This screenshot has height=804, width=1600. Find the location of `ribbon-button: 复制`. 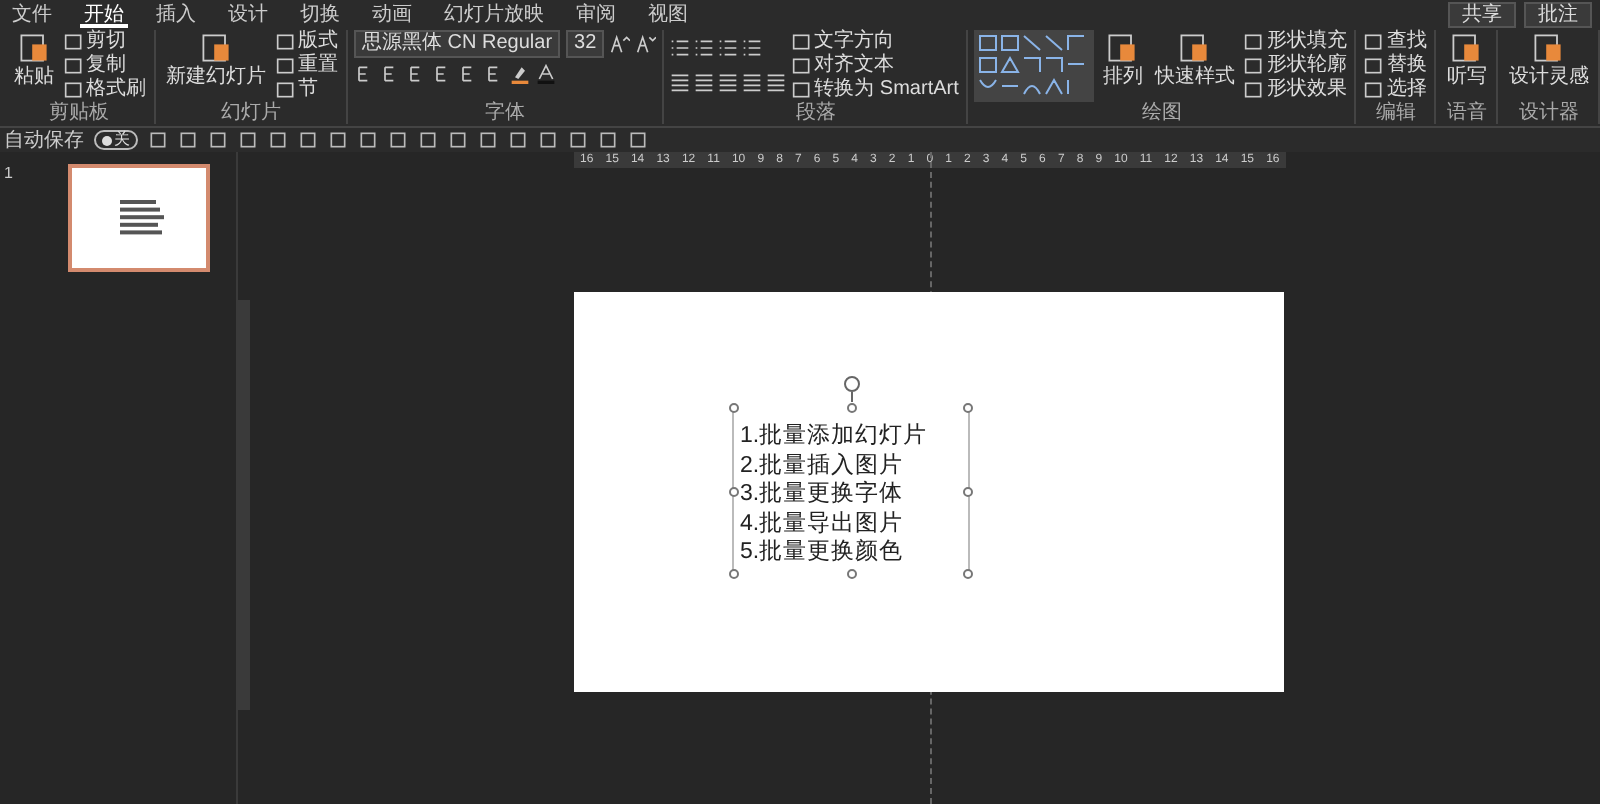

ribbon-button: 复制 is located at coordinates (105, 66).